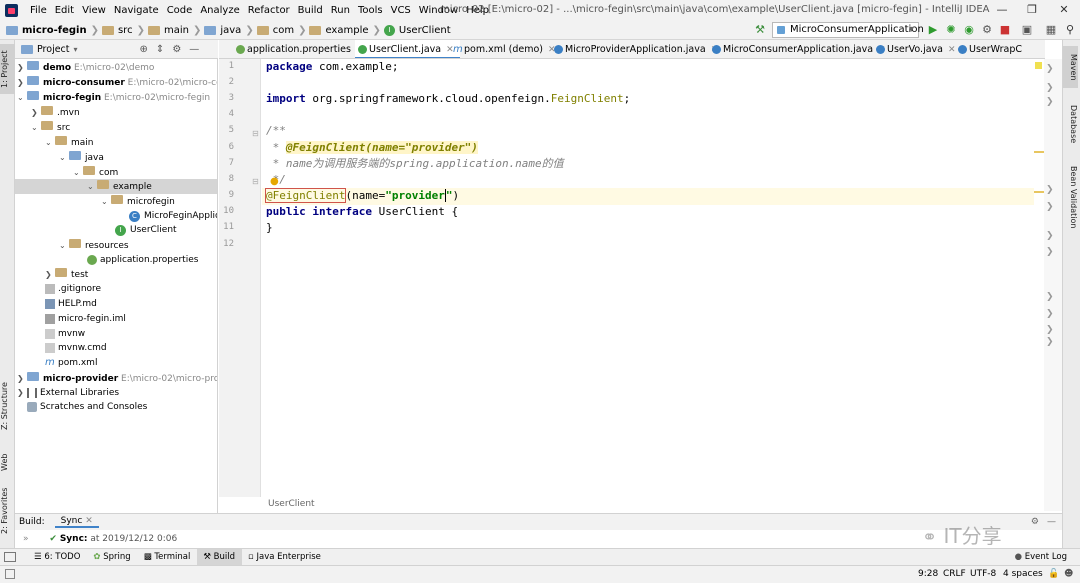 The height and width of the screenshot is (583, 1080). I want to click on project-view-select: Project, so click(53, 49).